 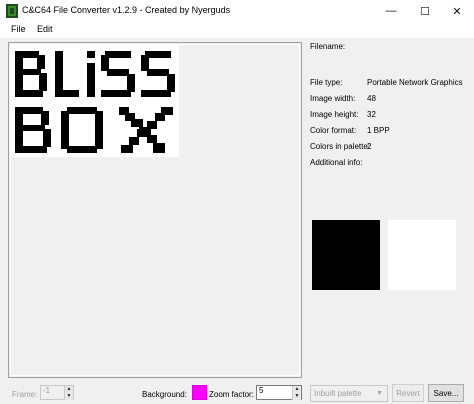 I want to click on zoom-factor-value: 5, so click(x=261, y=390).